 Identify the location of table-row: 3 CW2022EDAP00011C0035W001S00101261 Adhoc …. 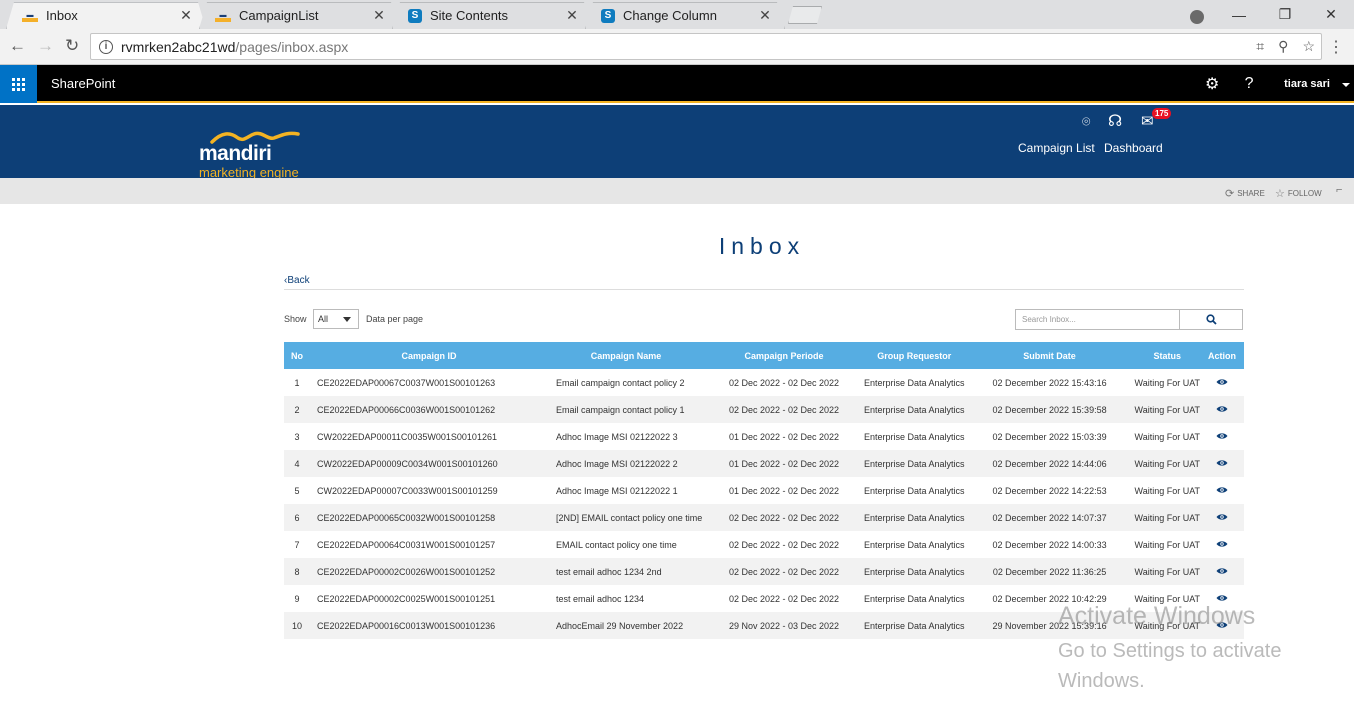
(764, 436).